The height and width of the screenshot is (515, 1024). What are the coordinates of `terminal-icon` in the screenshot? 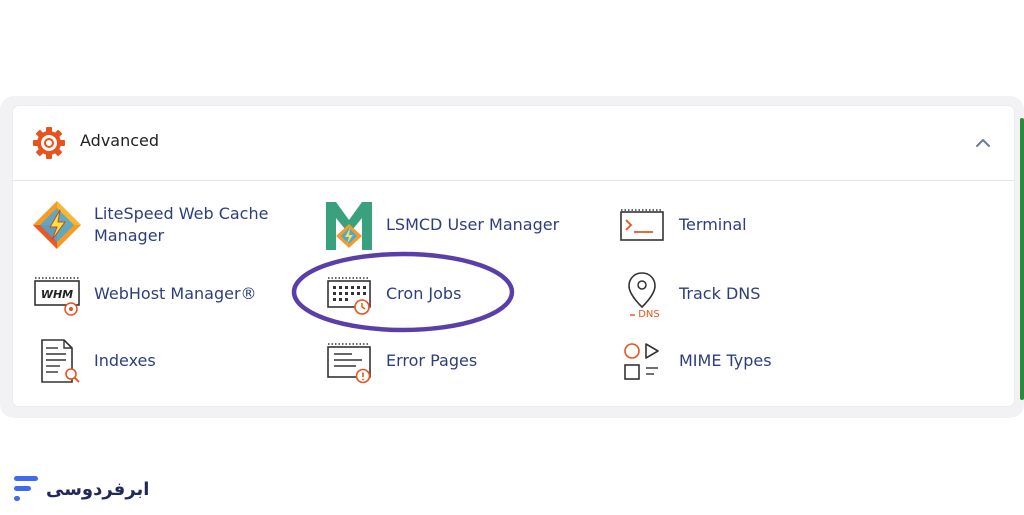 It's located at (642, 225).